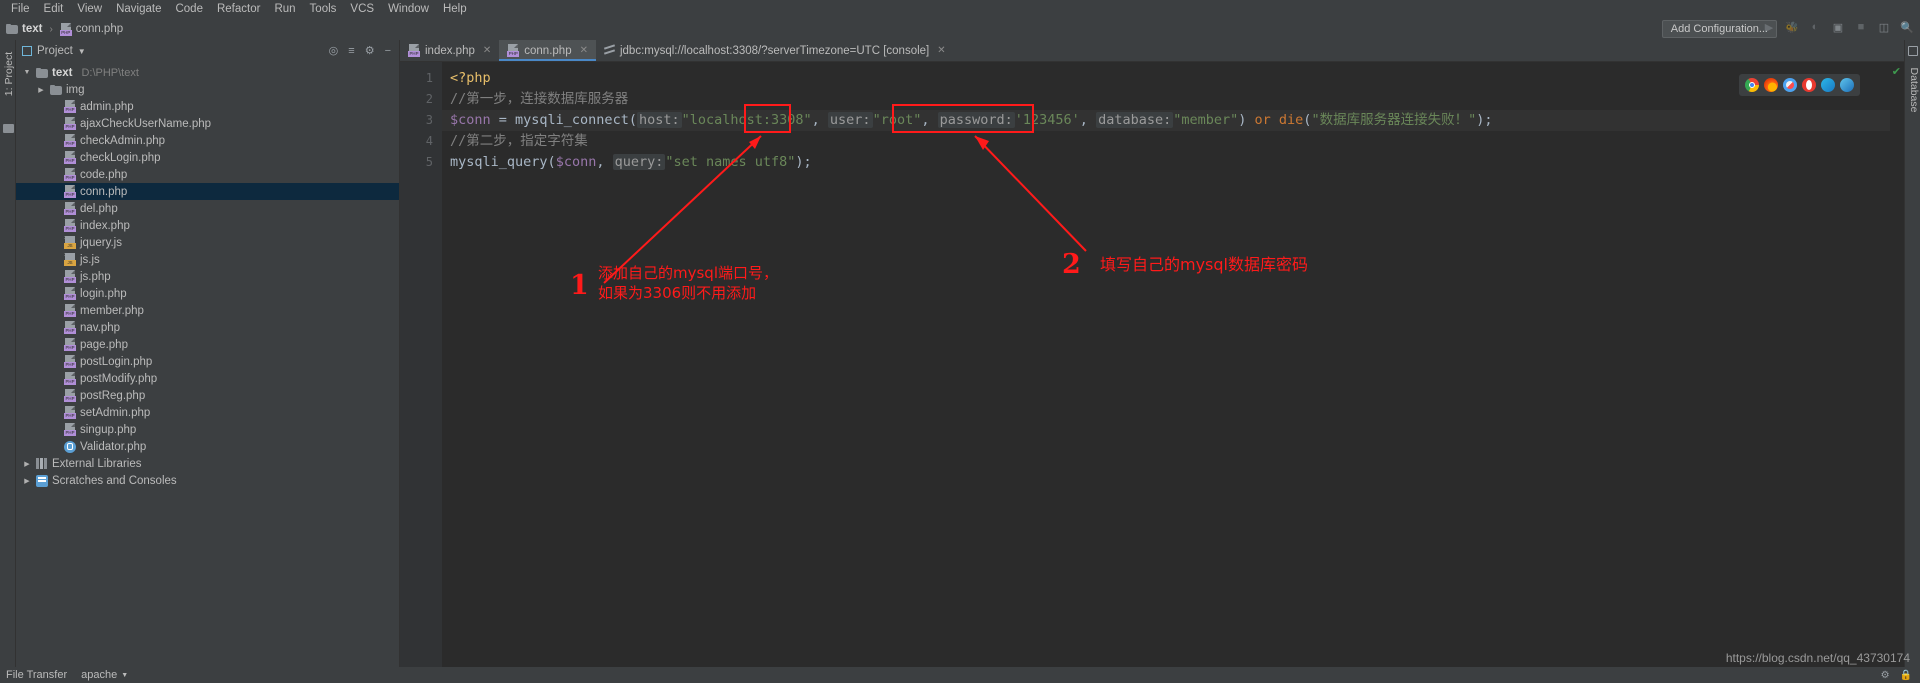  Describe the element at coordinates (207, 72) in the screenshot. I see `tree-node: ▼ text D:\PHP\text` at that location.